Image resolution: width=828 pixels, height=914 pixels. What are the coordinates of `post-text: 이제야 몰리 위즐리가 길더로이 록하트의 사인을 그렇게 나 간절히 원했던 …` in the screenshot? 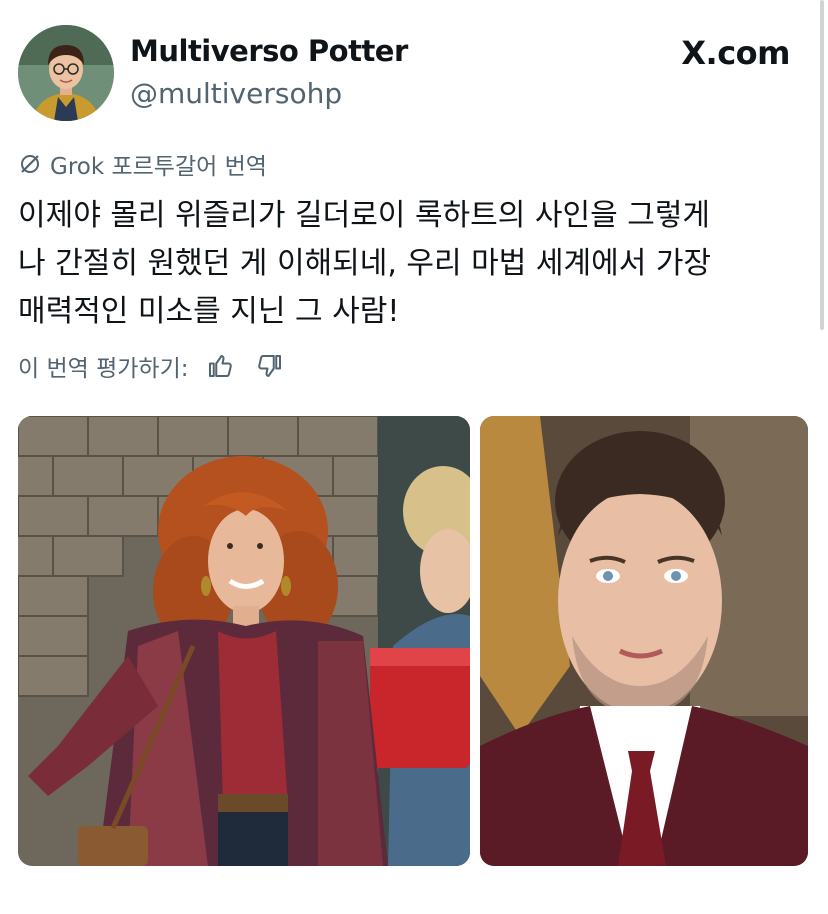 It's located at (365, 263).